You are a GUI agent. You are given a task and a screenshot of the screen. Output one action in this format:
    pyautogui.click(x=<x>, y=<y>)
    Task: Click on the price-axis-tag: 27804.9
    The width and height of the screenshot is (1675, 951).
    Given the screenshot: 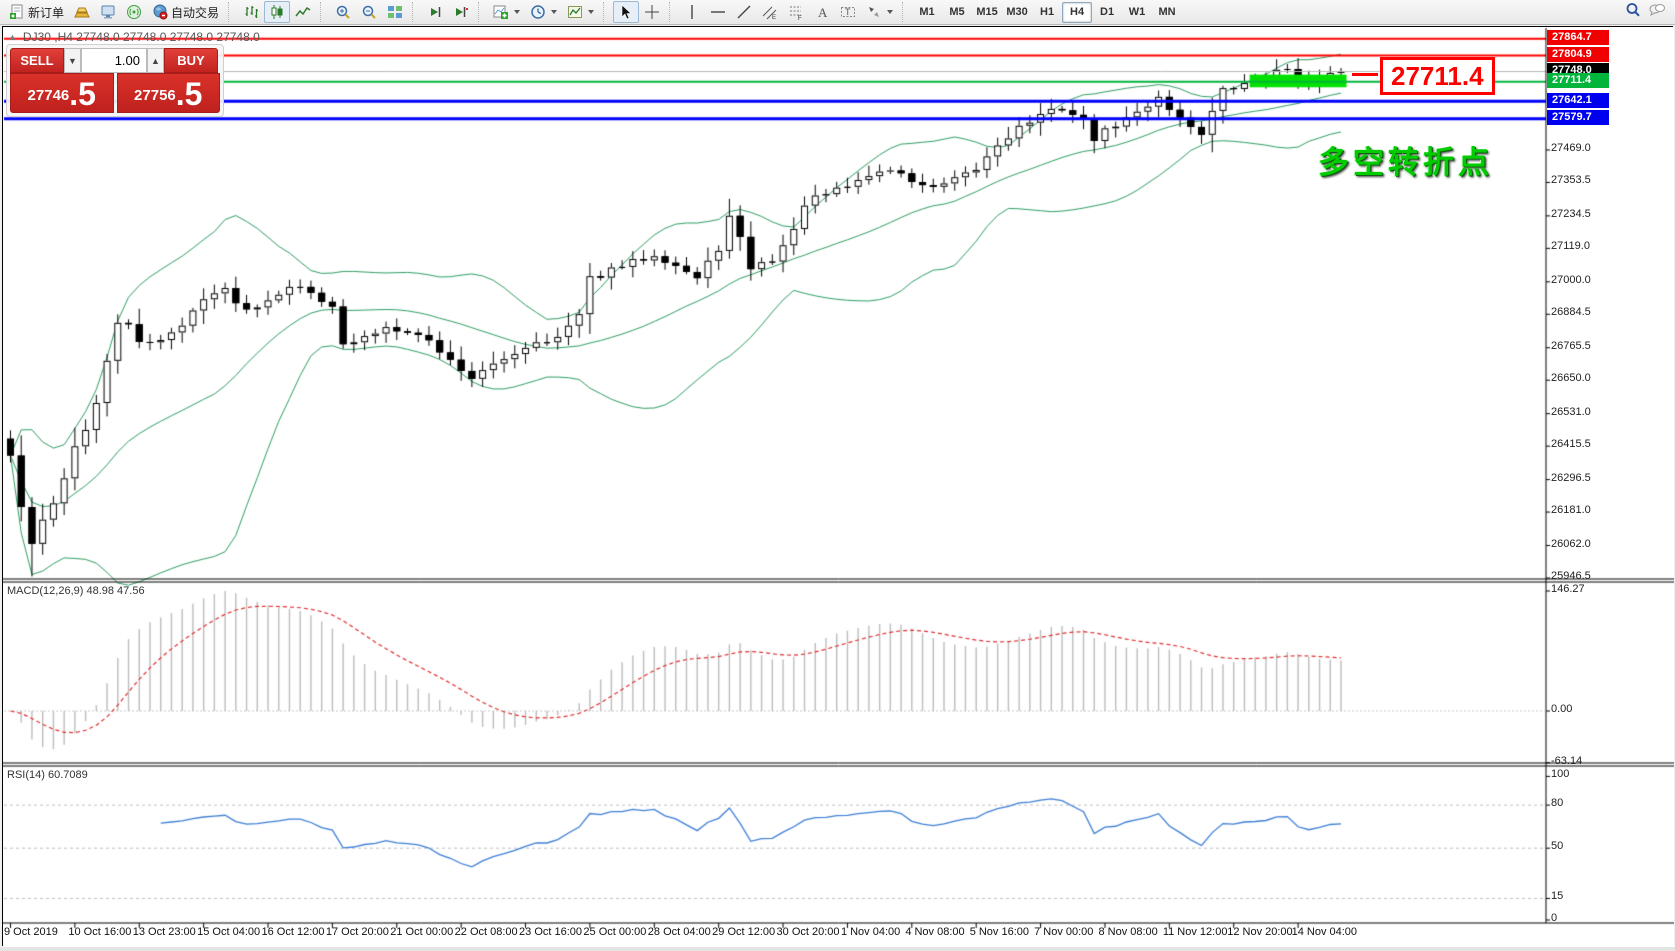 What is the action you would take?
    pyautogui.click(x=1578, y=55)
    